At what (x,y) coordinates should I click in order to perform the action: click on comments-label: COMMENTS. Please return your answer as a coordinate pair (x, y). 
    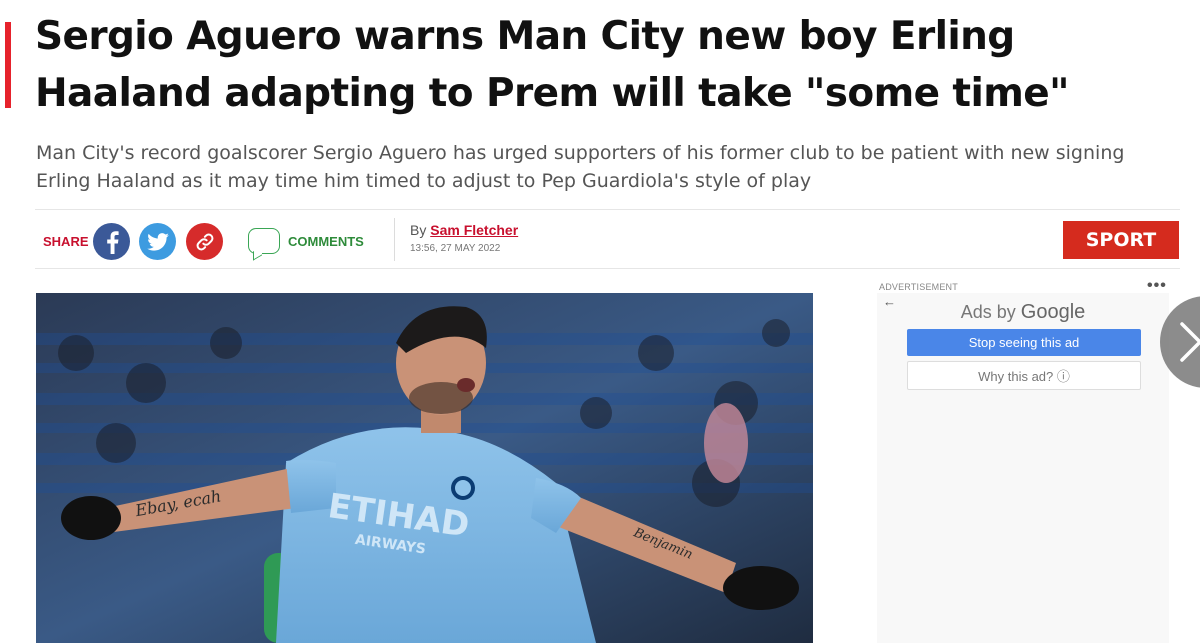
    Looking at the image, I should click on (326, 241).